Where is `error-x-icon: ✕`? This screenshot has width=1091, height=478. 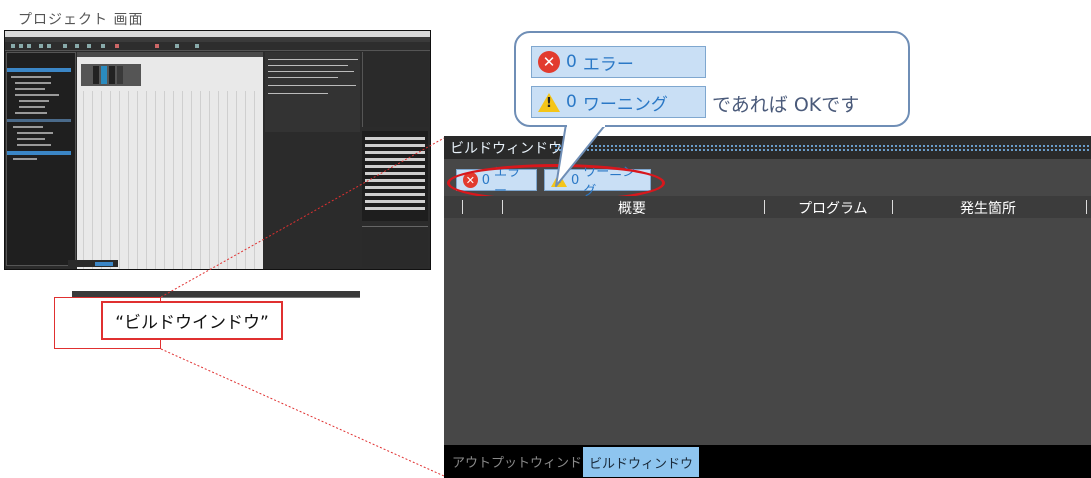 error-x-icon: ✕ is located at coordinates (549, 62).